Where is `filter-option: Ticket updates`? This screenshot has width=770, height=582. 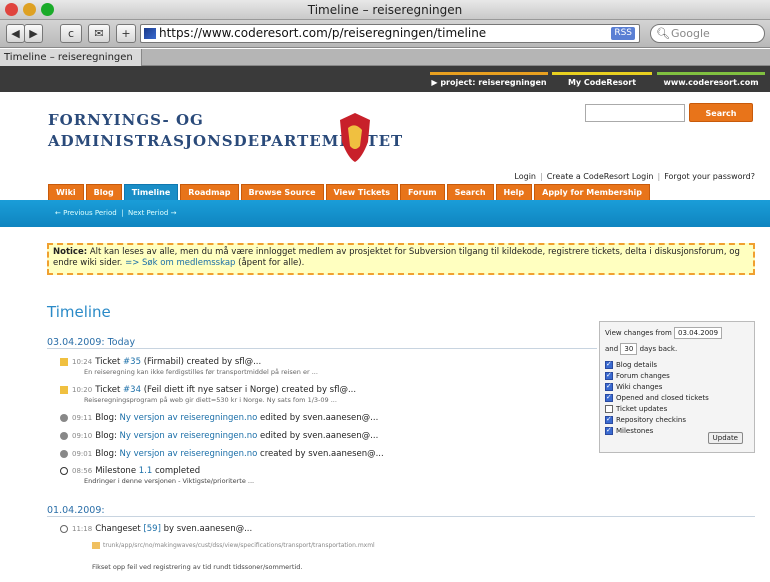 filter-option: Ticket updates is located at coordinates (677, 409).